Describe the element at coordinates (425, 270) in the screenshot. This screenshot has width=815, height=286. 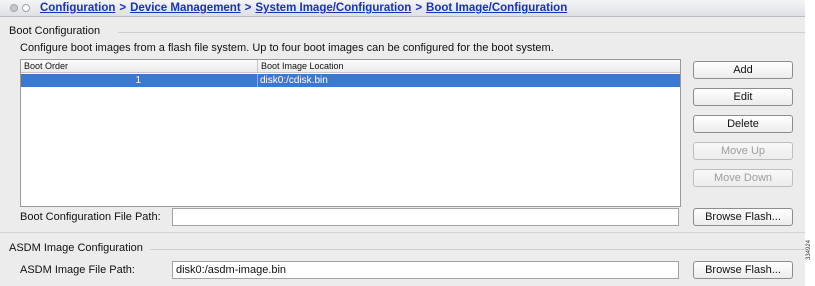
I see `asdm-file-path-input: disk0:/asdm-image.bin` at that location.